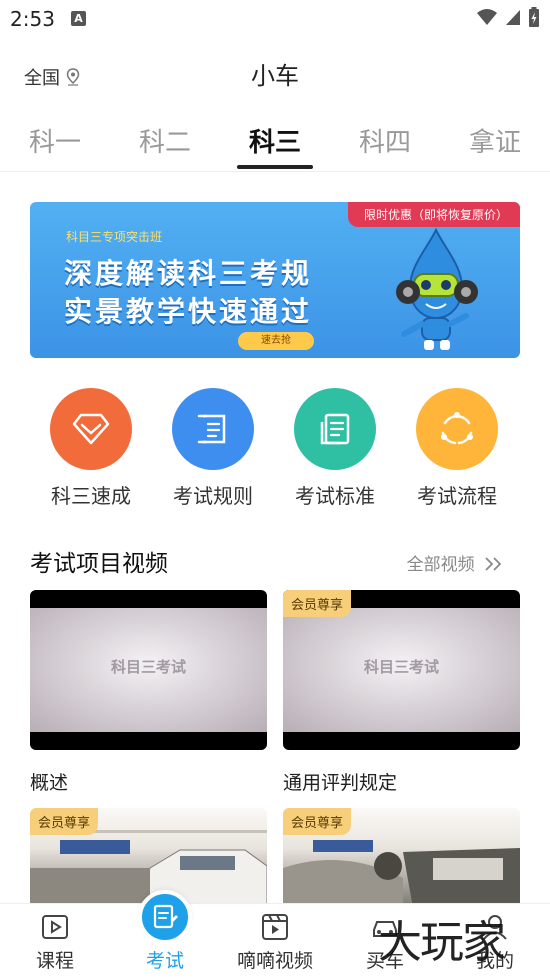  I want to click on video-card: 会员尊享 科目三考试 通用评判规定, so click(401, 692).